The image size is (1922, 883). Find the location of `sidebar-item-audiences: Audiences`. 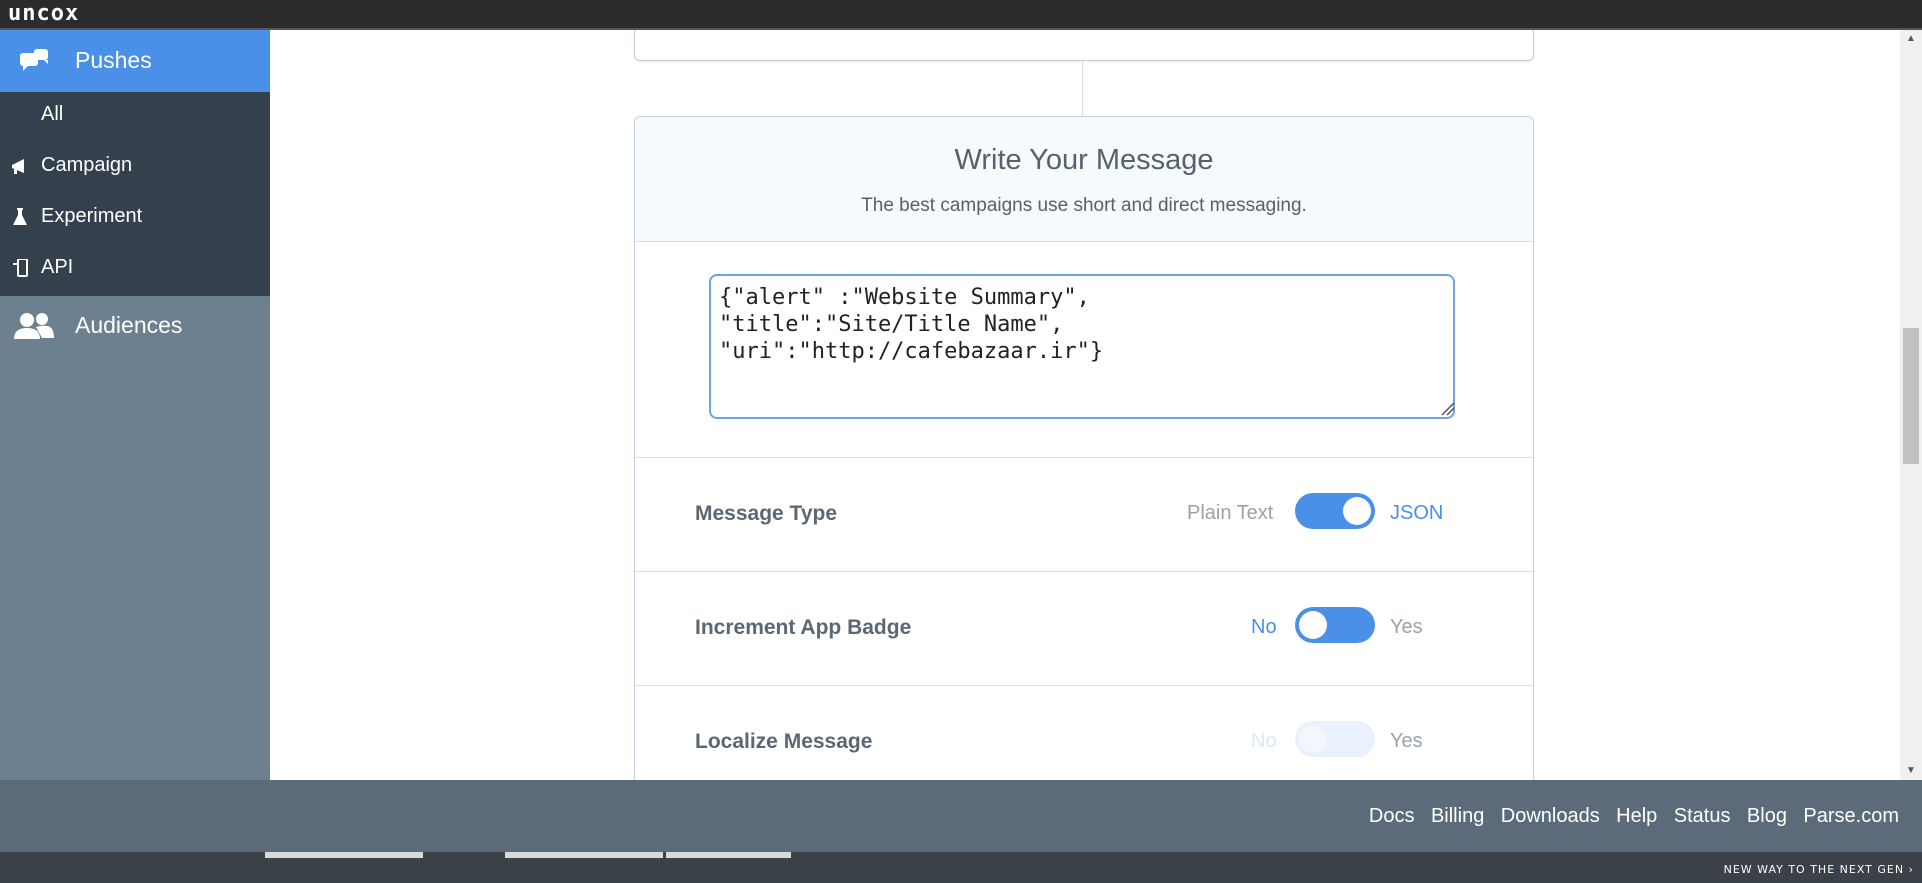

sidebar-item-audiences: Audiences is located at coordinates (135, 326).